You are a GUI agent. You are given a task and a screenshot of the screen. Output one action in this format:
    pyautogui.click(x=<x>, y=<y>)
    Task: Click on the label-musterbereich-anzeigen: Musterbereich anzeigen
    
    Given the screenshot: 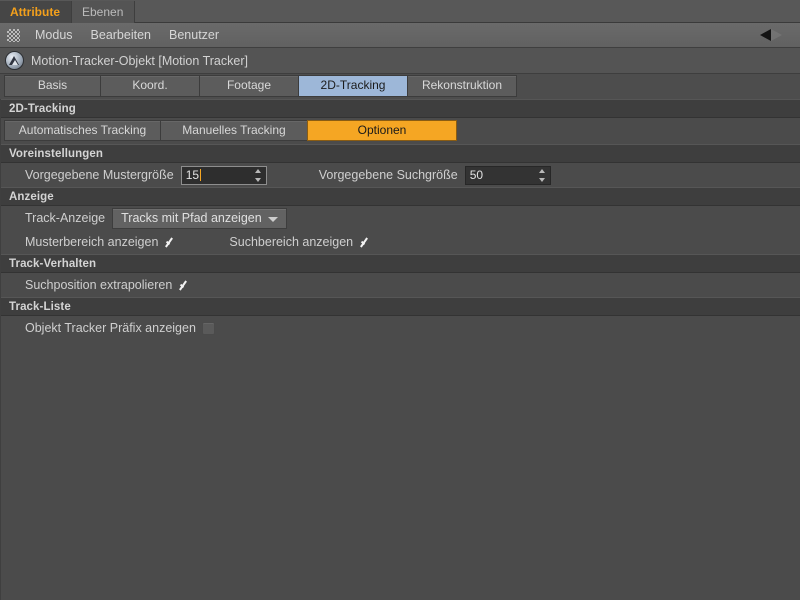 What is the action you would take?
    pyautogui.click(x=92, y=242)
    